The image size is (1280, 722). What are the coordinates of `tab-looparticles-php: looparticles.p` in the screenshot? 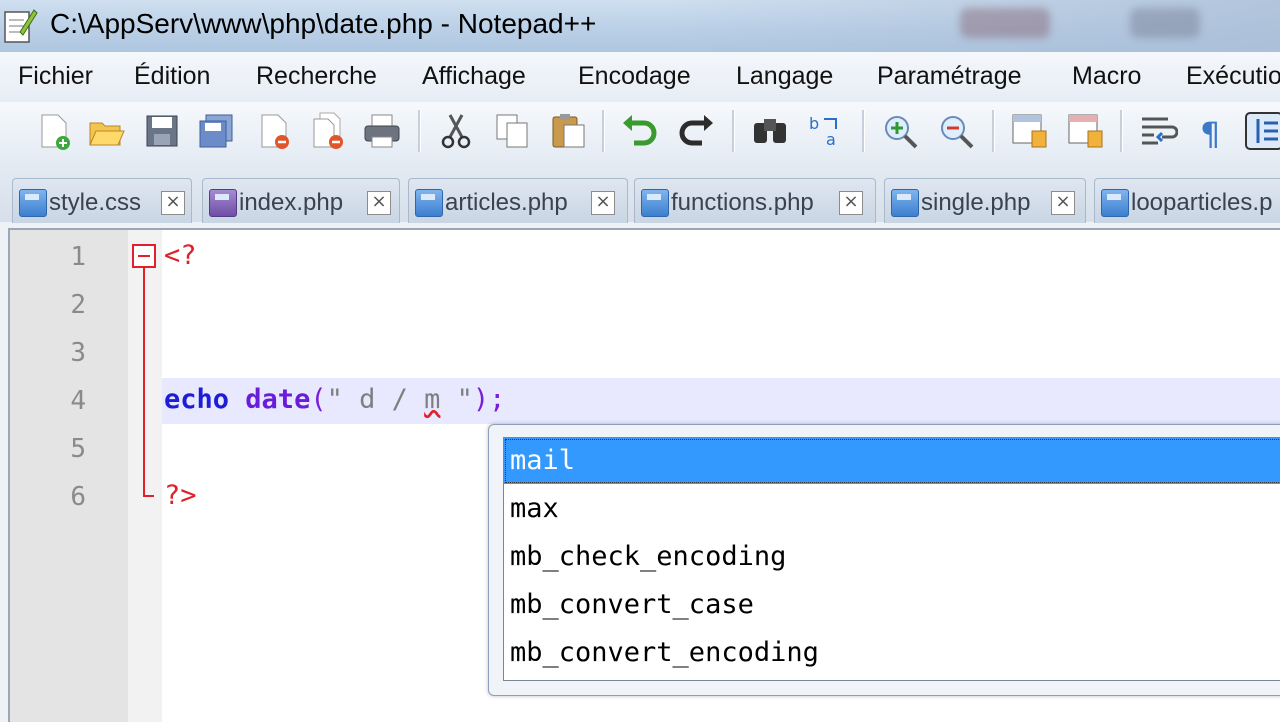 It's located at (1187, 200).